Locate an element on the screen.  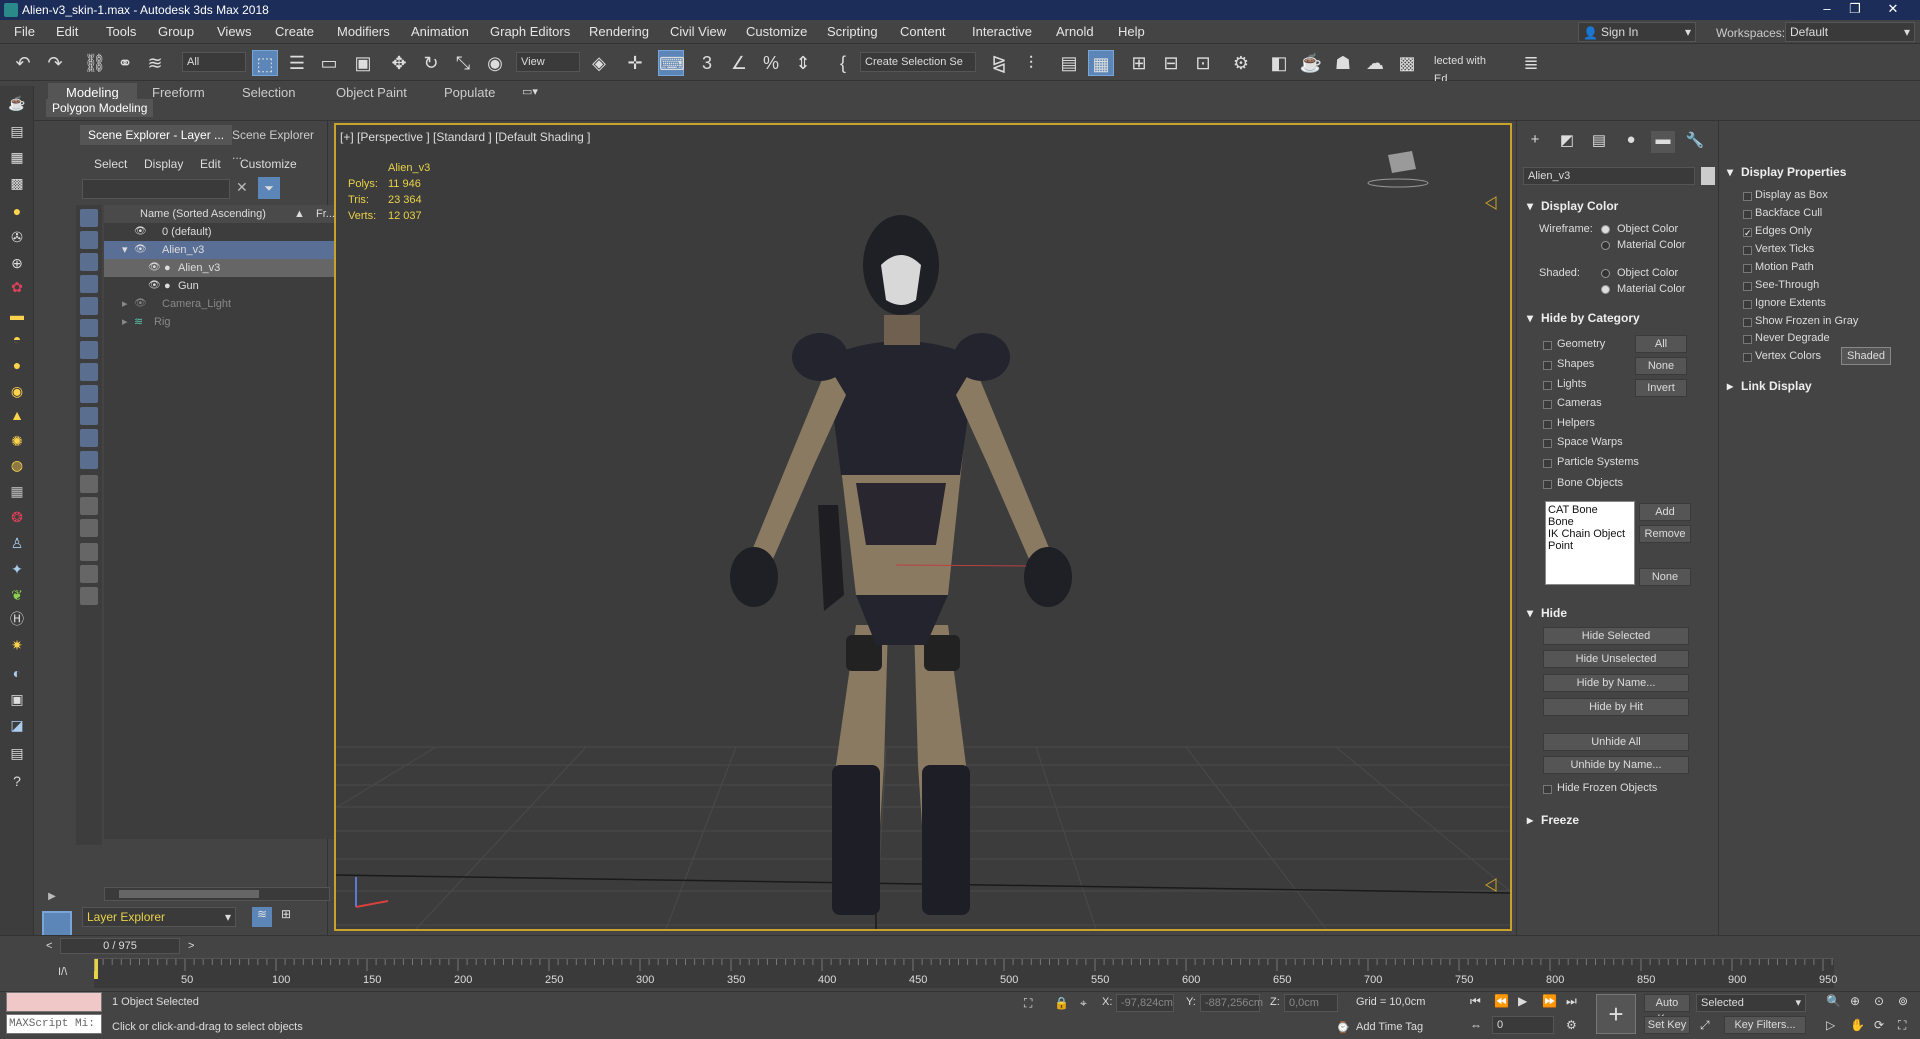
cameras-checkbox is located at coordinates (1547, 404).